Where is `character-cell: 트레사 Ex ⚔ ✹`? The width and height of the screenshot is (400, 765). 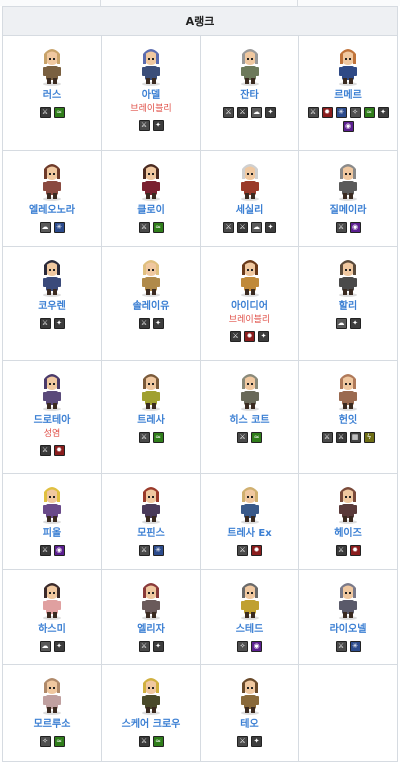
character-cell: 트레사 Ex ⚔ ✹ is located at coordinates (249, 521).